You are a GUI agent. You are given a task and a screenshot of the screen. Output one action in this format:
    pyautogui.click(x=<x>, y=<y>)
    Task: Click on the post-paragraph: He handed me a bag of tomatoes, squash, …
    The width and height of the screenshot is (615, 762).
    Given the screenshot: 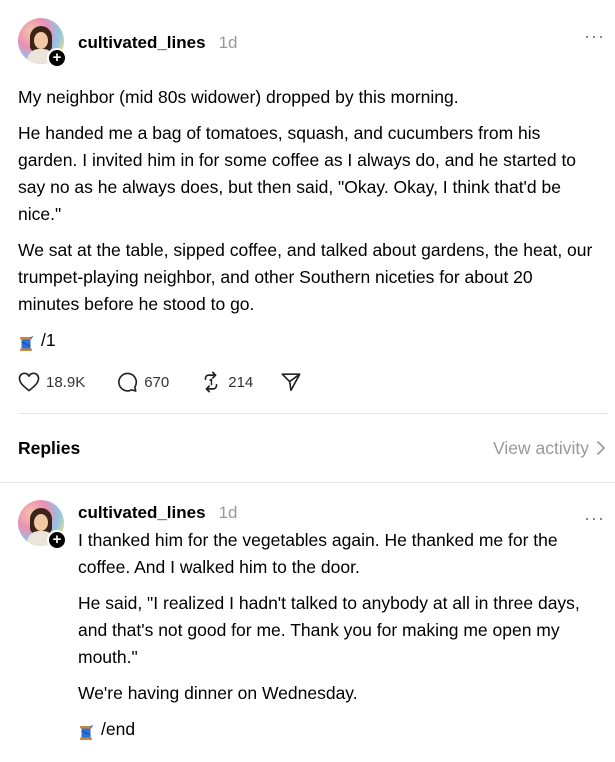 What is the action you would take?
    pyautogui.click(x=297, y=173)
    